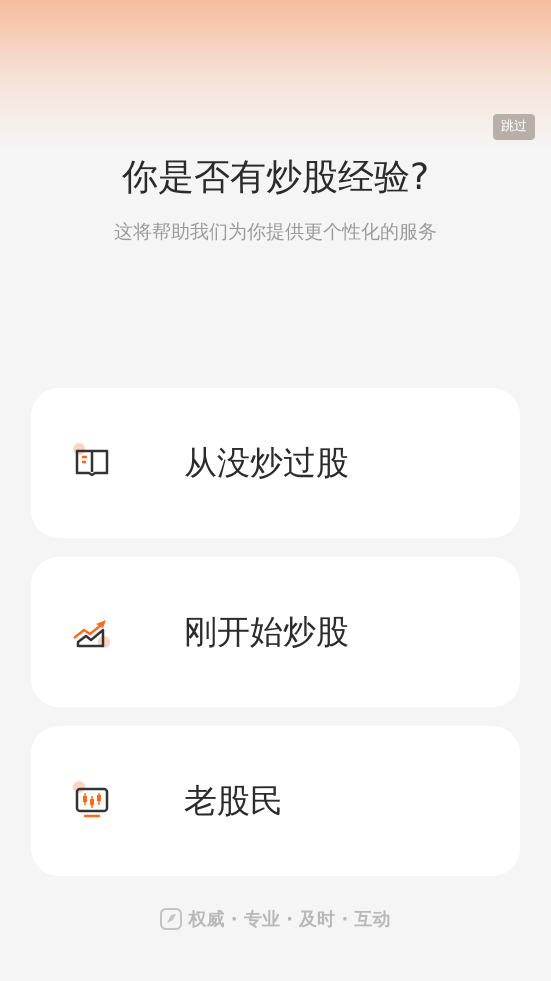 This screenshot has height=981, width=551. I want to click on option-label: 刚开始炒股, so click(266, 631).